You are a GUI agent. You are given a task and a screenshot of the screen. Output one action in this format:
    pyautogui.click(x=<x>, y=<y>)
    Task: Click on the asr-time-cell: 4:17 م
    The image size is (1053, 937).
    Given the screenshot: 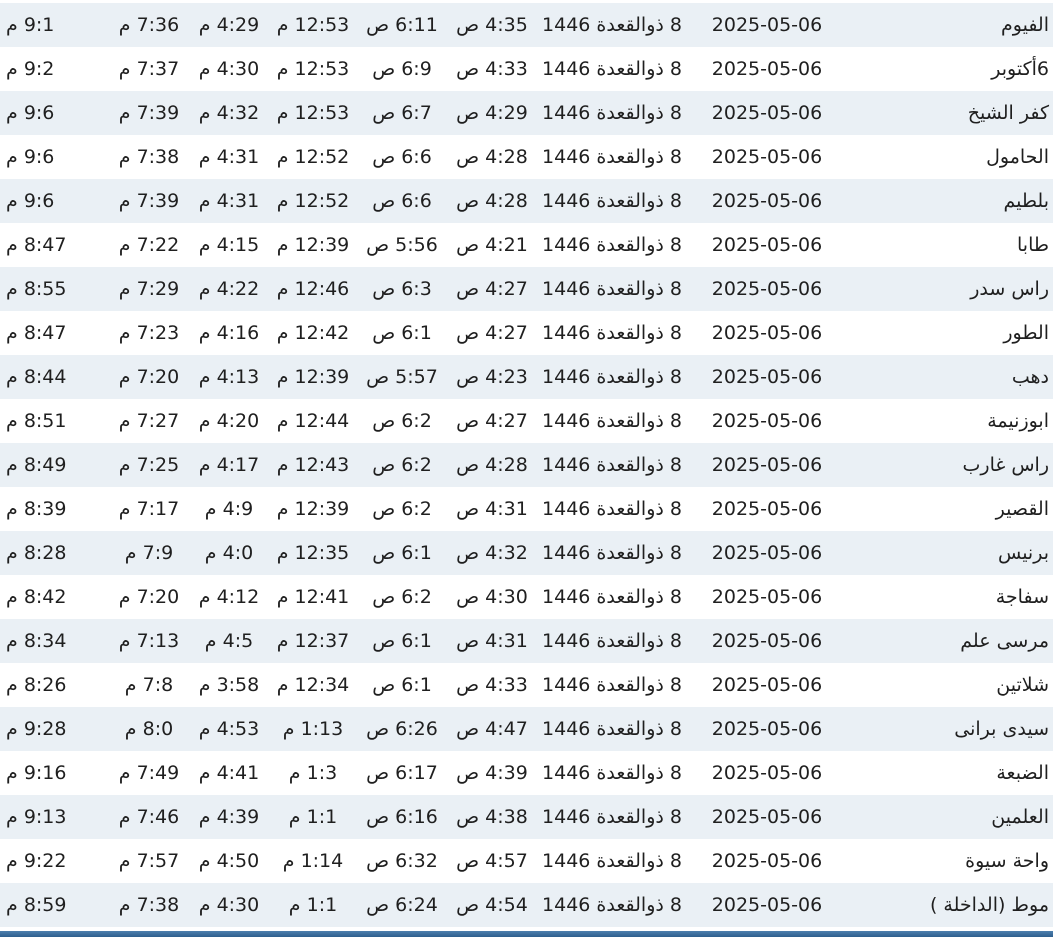 What is the action you would take?
    pyautogui.click(x=229, y=465)
    